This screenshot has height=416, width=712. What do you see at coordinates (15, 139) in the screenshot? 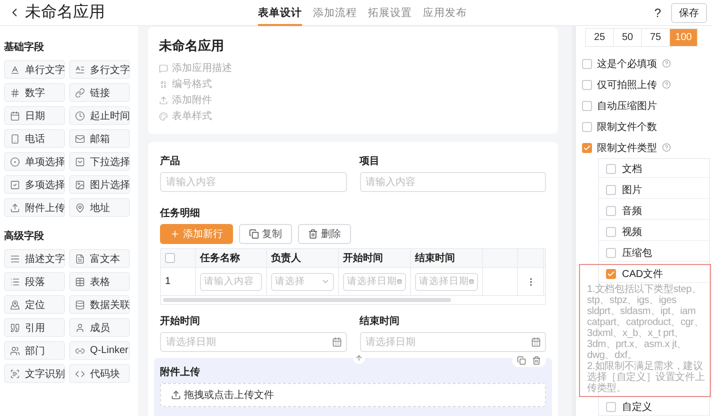
I see `phone-icon` at bounding box center [15, 139].